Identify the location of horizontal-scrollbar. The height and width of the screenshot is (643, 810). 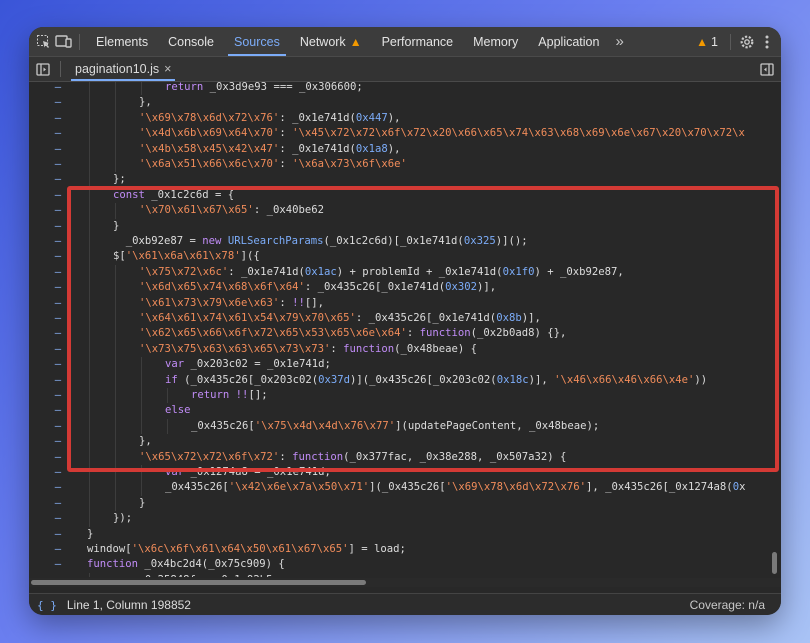
(405, 582).